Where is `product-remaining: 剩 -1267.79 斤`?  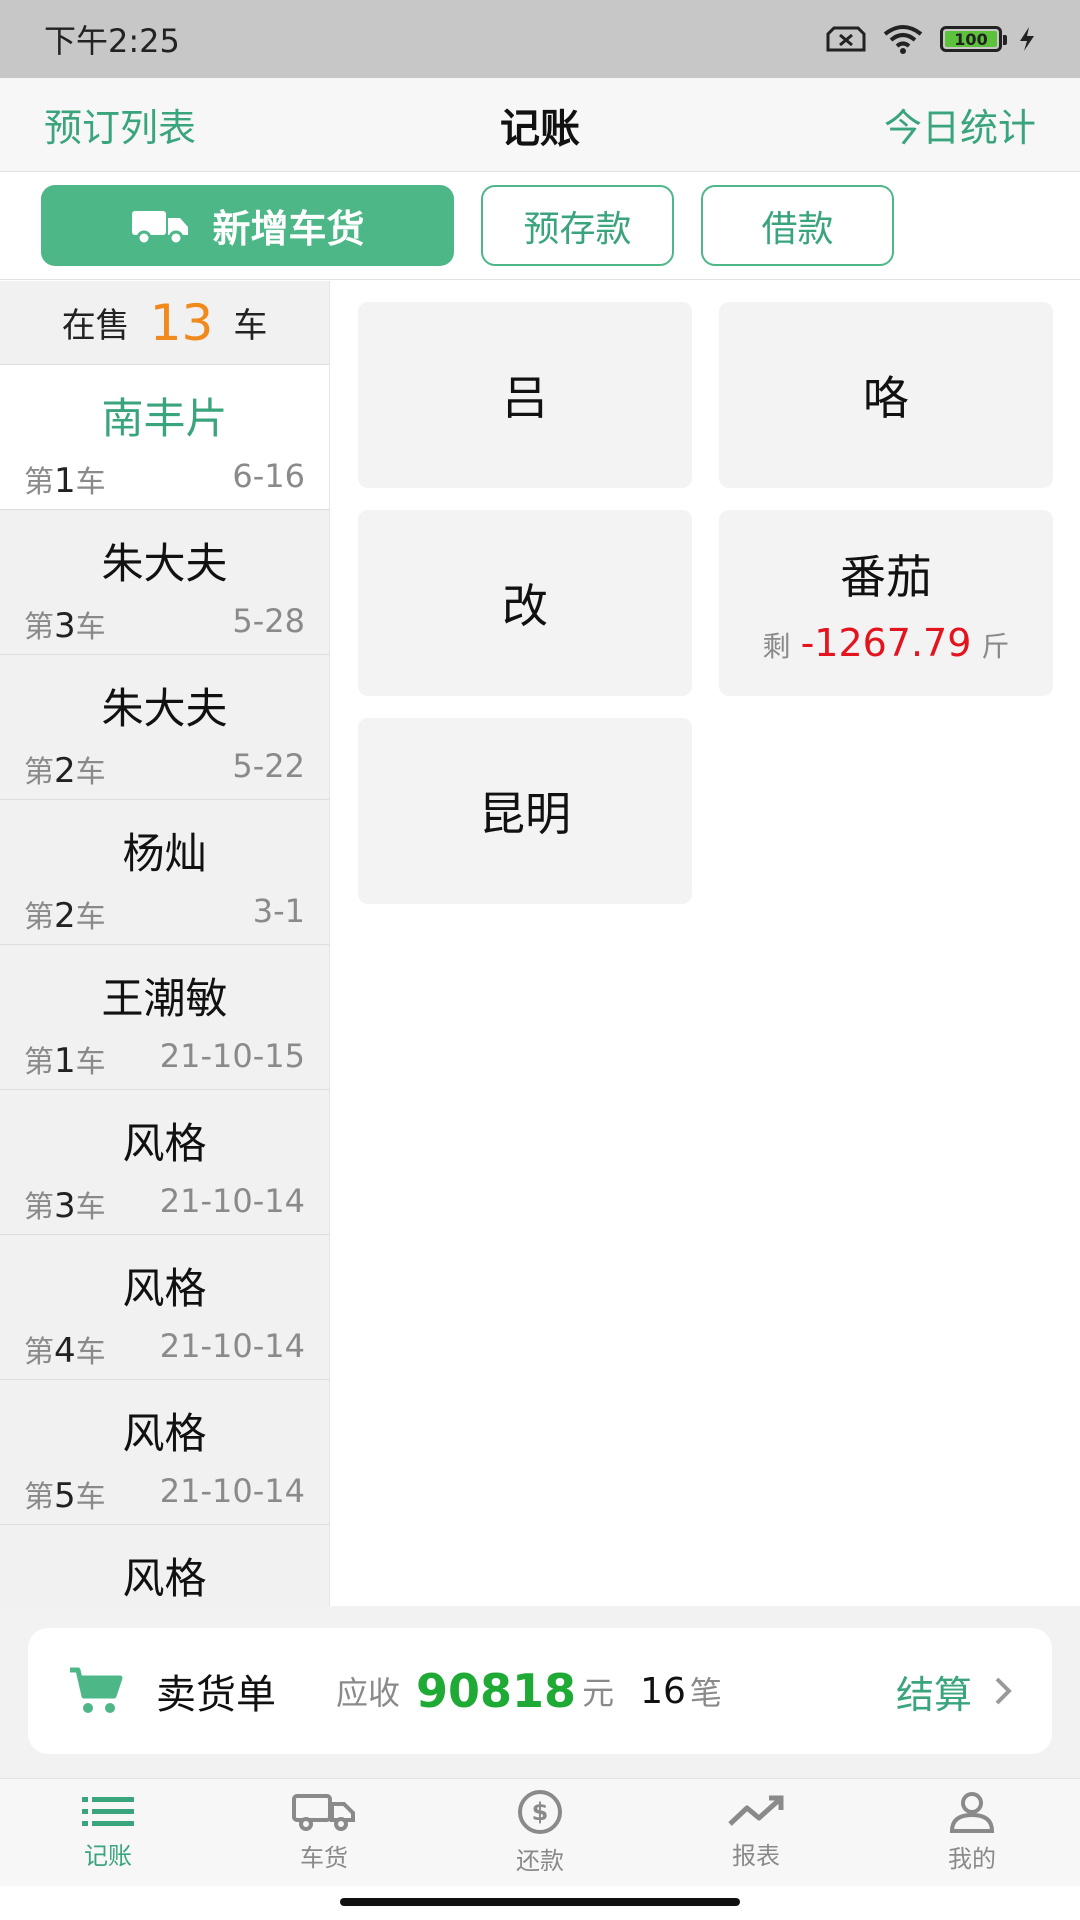 product-remaining: 剩 -1267.79 斤 is located at coordinates (886, 643).